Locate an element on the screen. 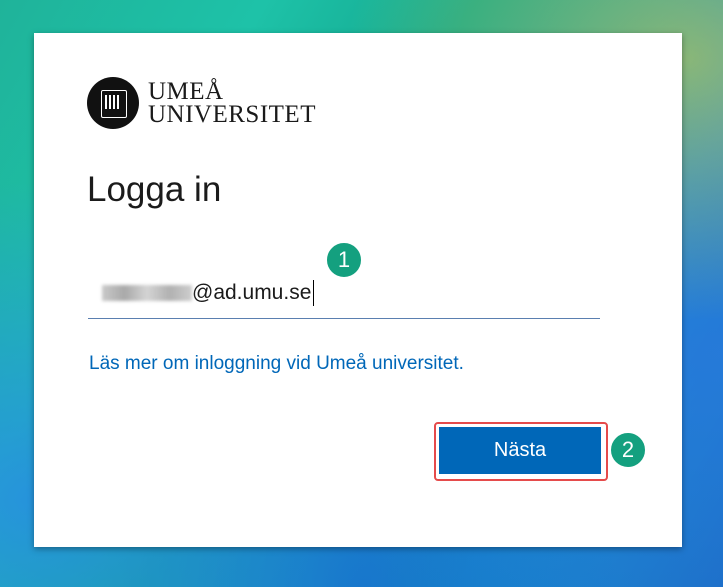 The width and height of the screenshot is (723, 587). next-button: Nästa is located at coordinates (520, 450).